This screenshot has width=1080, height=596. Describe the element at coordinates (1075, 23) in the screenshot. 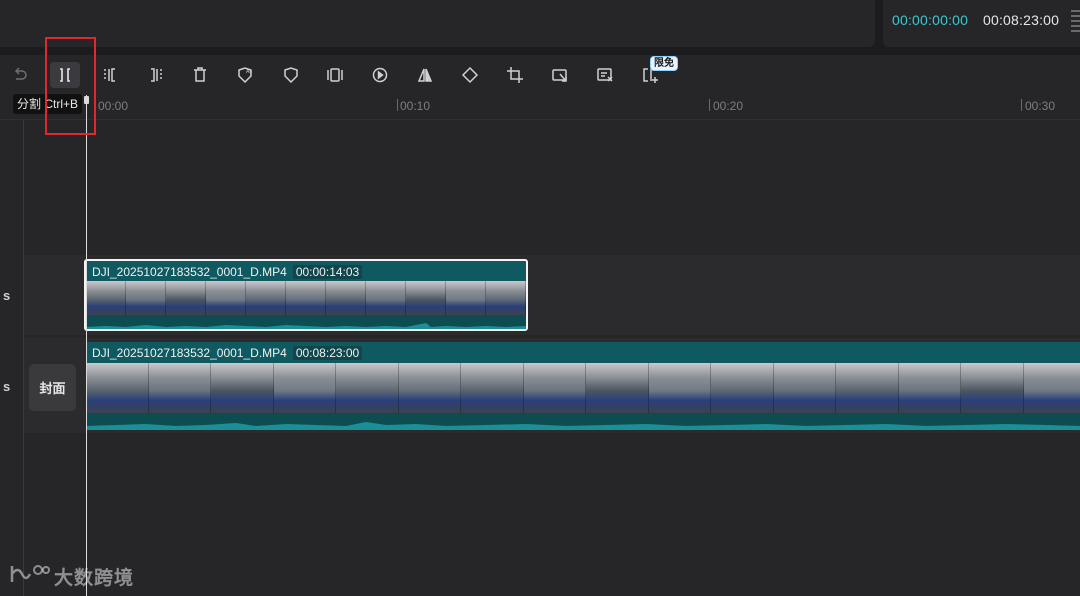

I see `menu-lines-icon` at that location.